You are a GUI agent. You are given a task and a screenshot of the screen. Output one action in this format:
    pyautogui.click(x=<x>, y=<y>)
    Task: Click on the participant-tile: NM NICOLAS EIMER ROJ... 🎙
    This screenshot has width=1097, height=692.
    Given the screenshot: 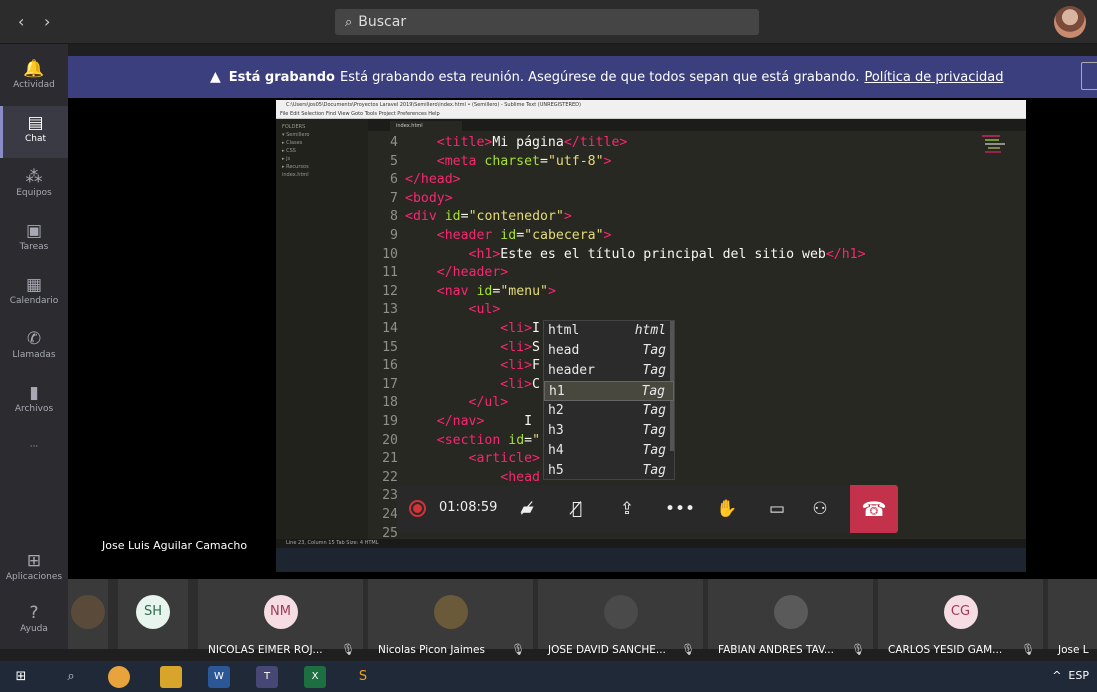 What is the action you would take?
    pyautogui.click(x=280, y=617)
    